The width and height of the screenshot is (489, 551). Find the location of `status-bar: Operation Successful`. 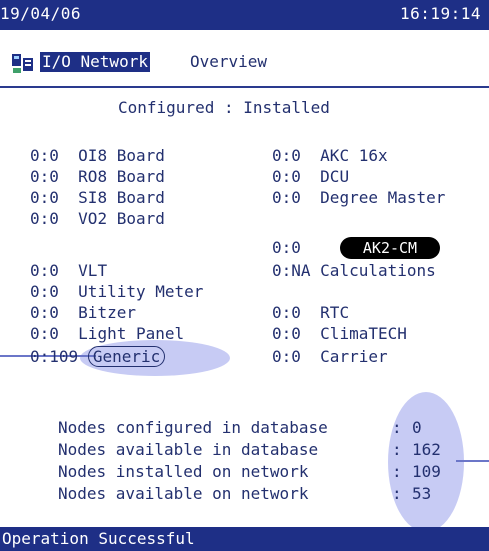

status-bar: Operation Successful is located at coordinates (244, 539).